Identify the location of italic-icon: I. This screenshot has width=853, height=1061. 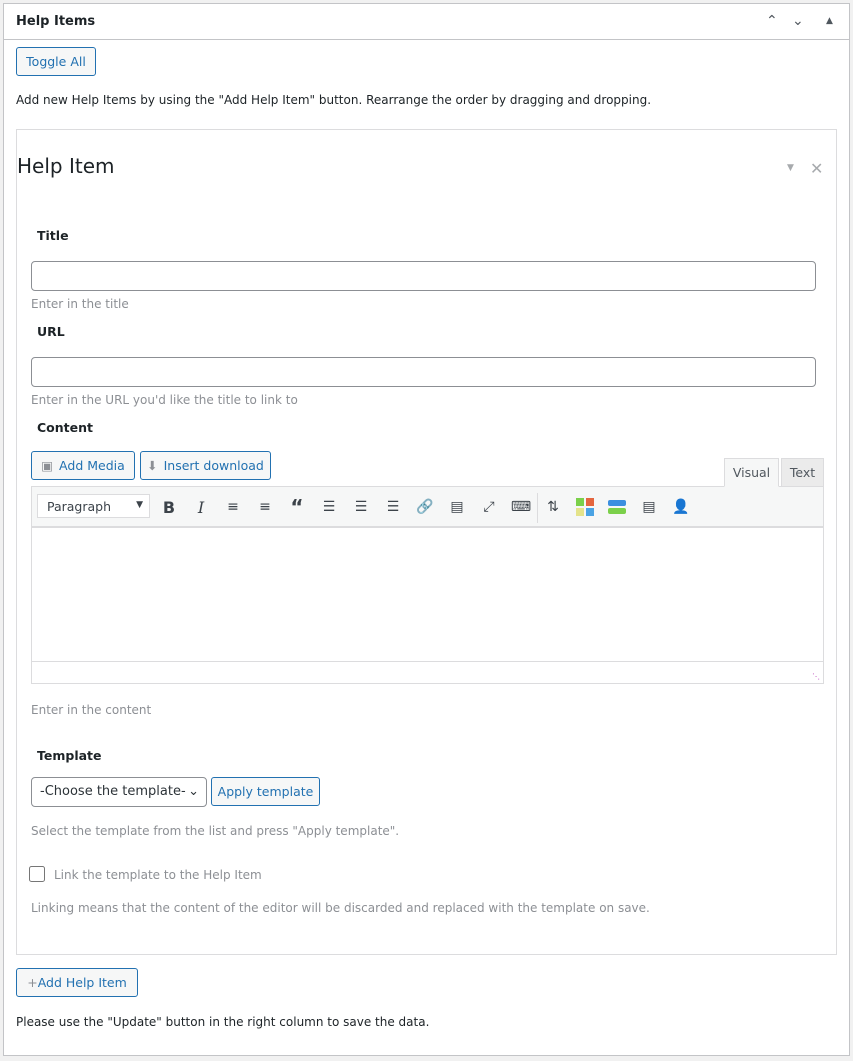
(201, 507).